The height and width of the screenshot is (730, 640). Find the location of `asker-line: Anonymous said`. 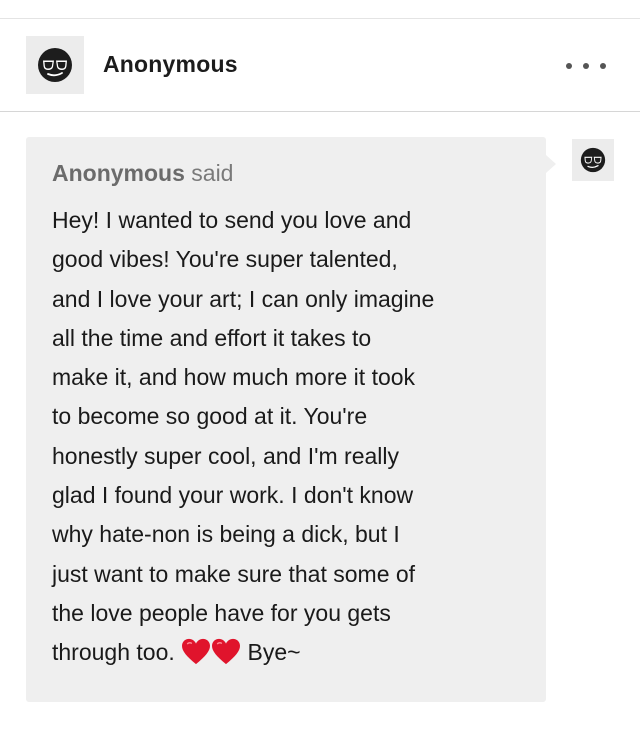

asker-line: Anonymous said is located at coordinates (286, 173).